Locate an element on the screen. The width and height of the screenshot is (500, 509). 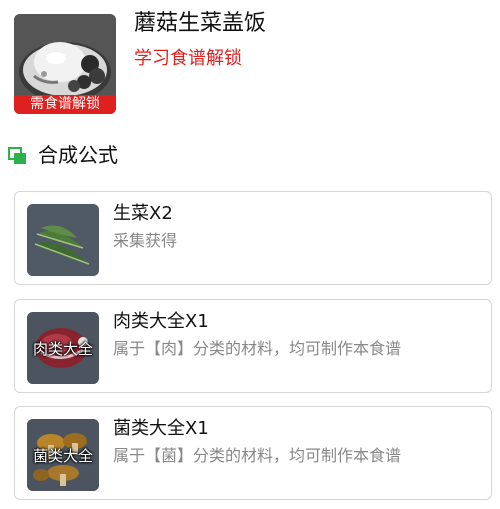
stacked-squares-icon is located at coordinates (17, 155).